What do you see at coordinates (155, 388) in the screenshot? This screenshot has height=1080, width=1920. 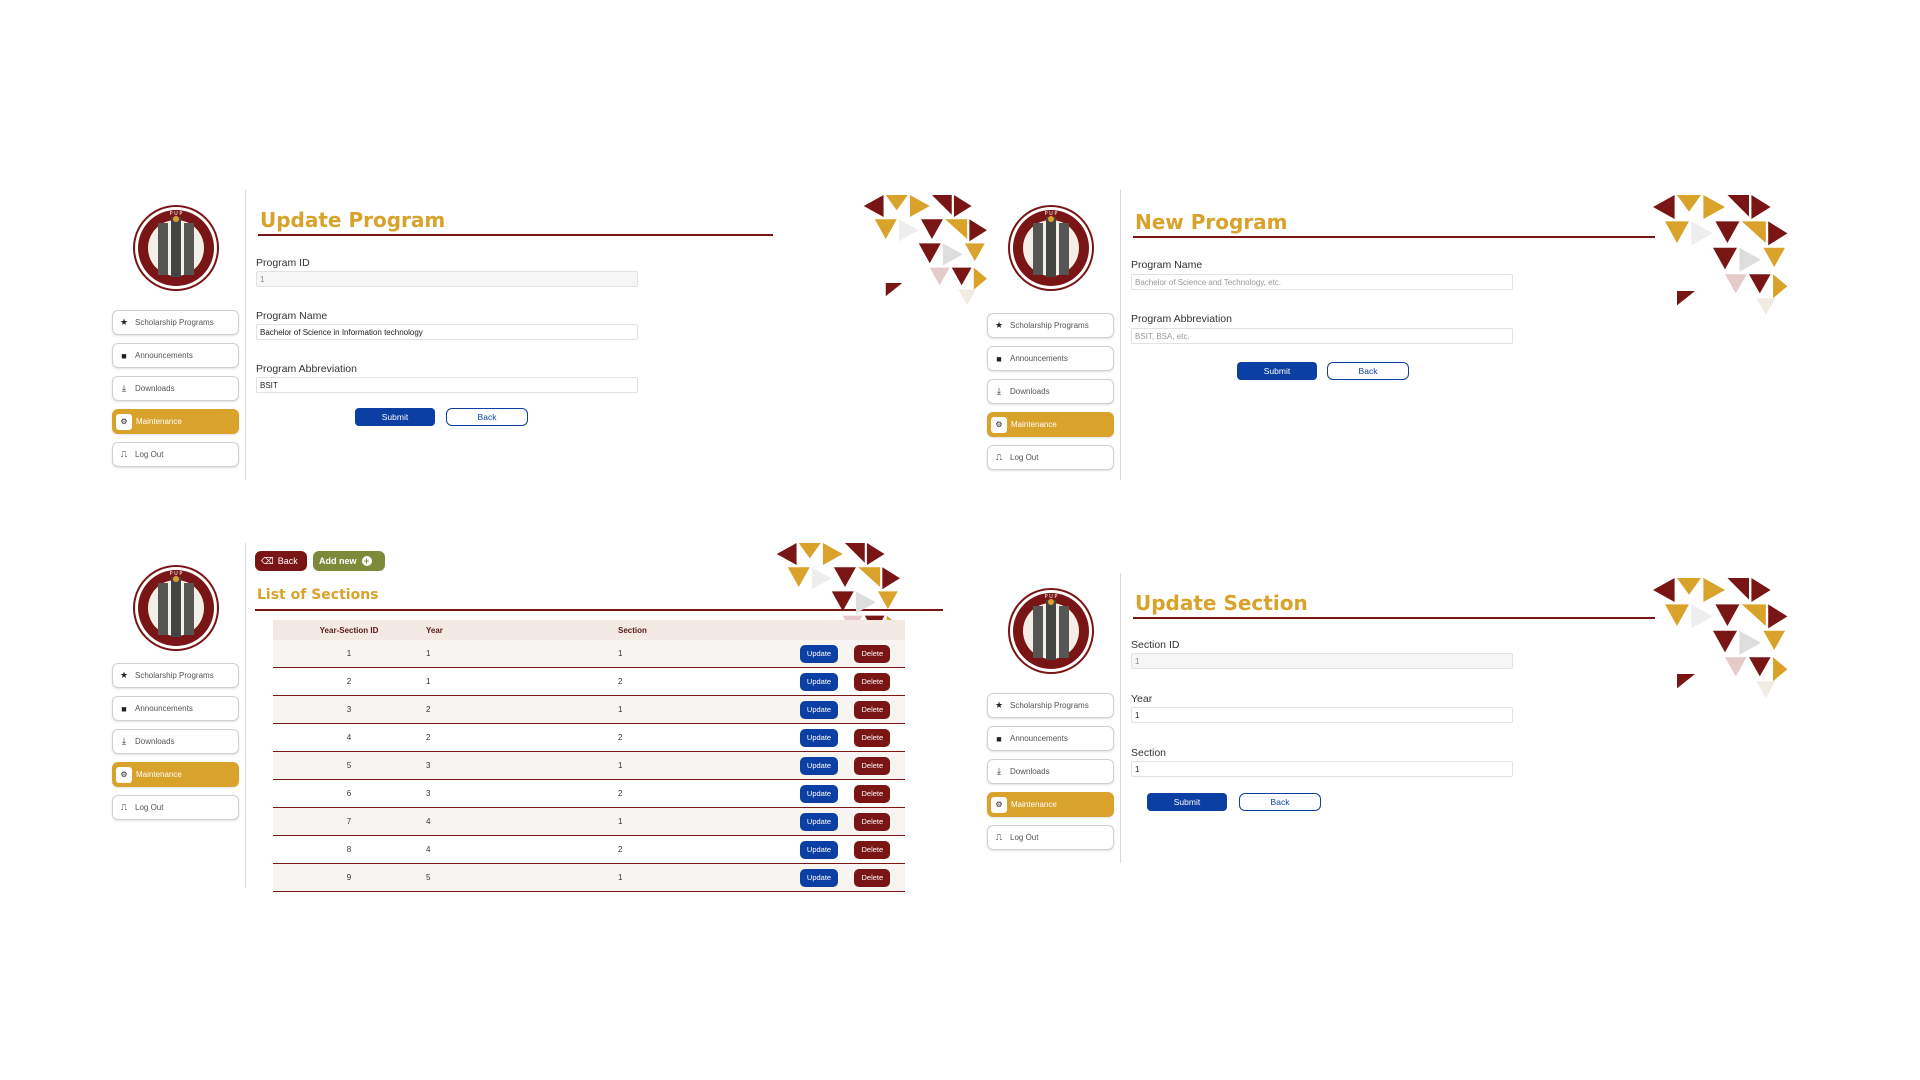 I see `sidebar-item-label: Downloads` at bounding box center [155, 388].